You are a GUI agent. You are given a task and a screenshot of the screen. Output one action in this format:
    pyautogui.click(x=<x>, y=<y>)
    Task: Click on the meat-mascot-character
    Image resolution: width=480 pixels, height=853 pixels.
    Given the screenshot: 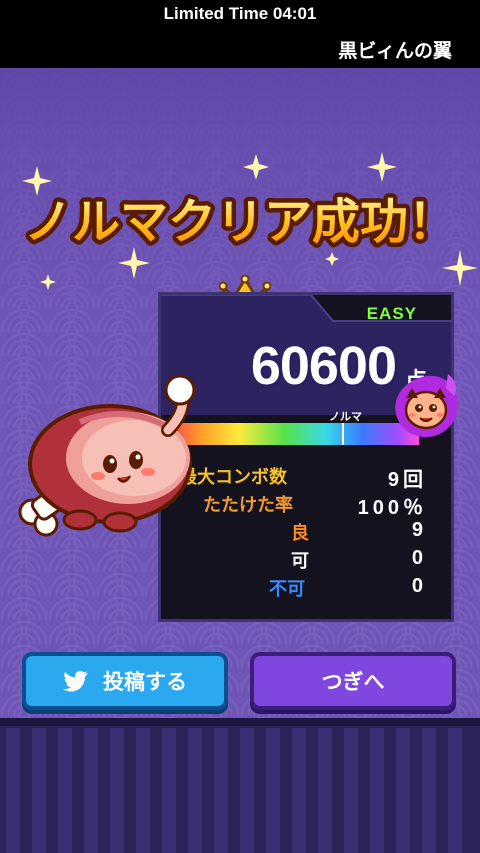 What is the action you would take?
    pyautogui.click(x=107, y=455)
    